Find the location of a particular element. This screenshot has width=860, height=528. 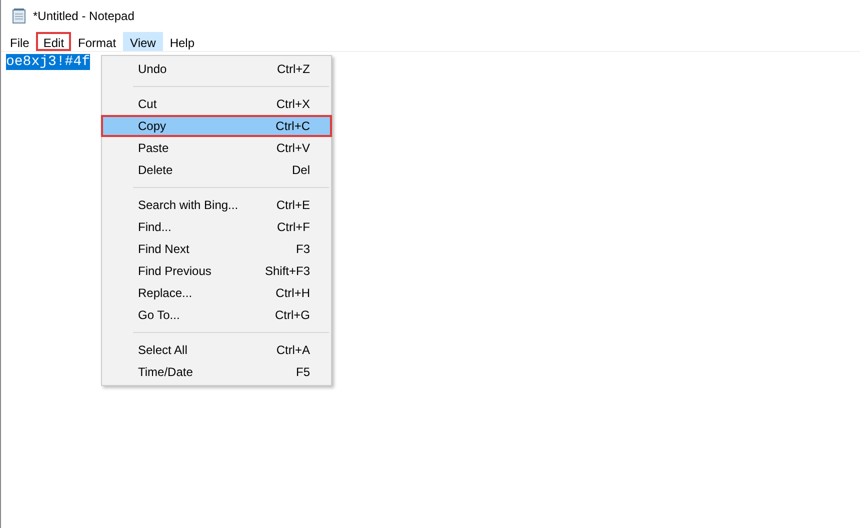

menu-item: Format is located at coordinates (97, 41).